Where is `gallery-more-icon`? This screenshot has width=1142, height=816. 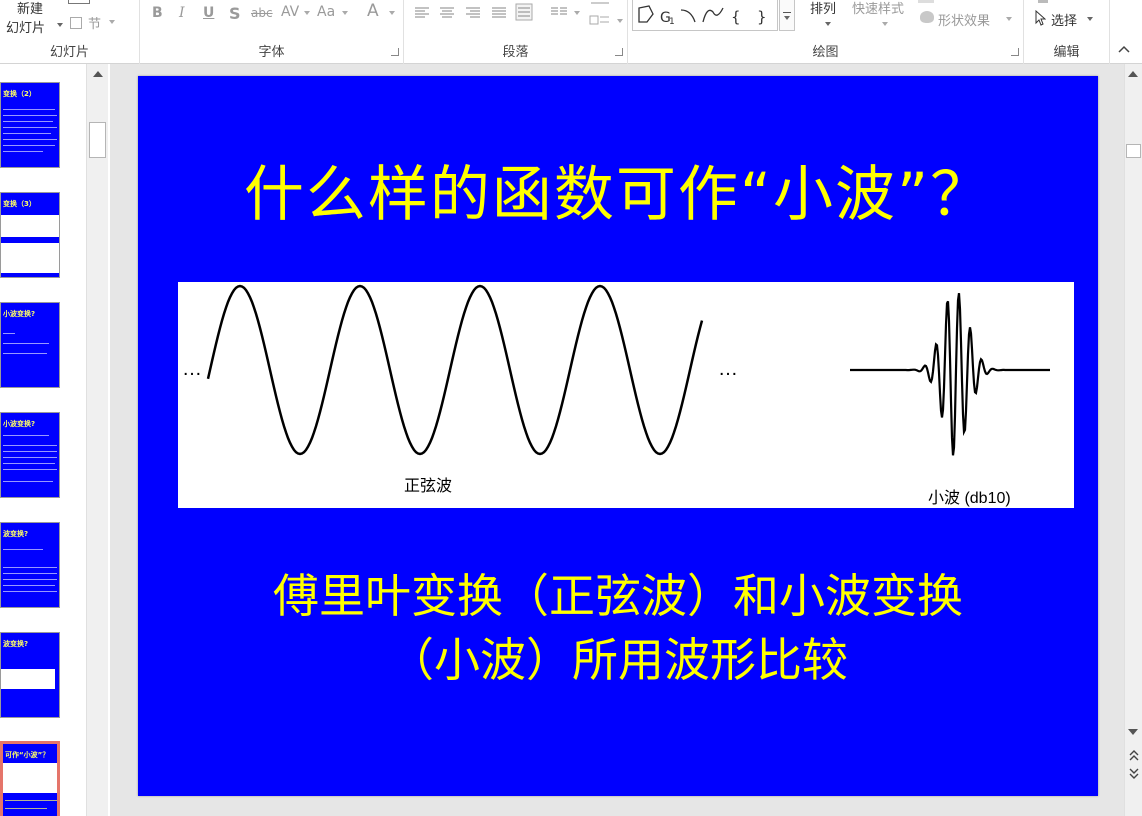 gallery-more-icon is located at coordinates (787, 12).